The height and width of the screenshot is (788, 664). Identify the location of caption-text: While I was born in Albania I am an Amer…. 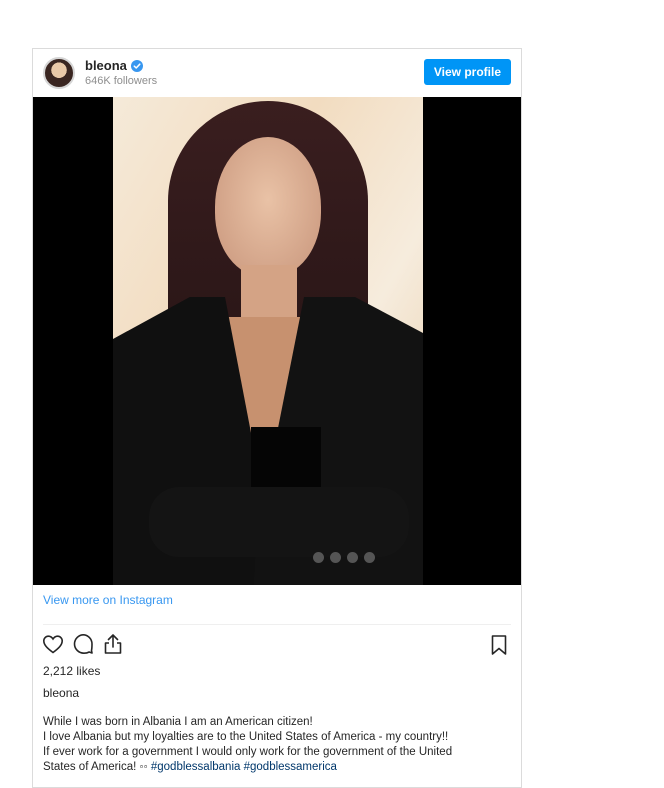
(278, 745).